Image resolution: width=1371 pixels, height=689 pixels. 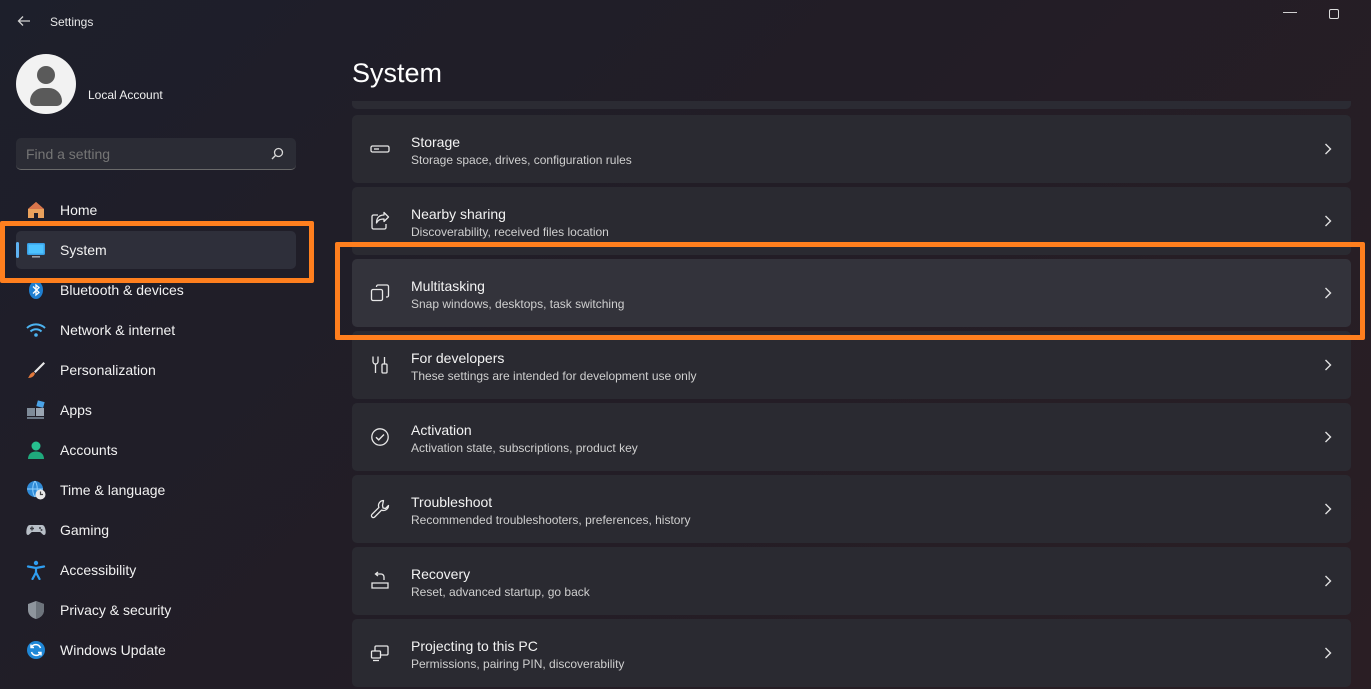 I want to click on sidebar-item-label: Bluetooth & devices, so click(x=122, y=290).